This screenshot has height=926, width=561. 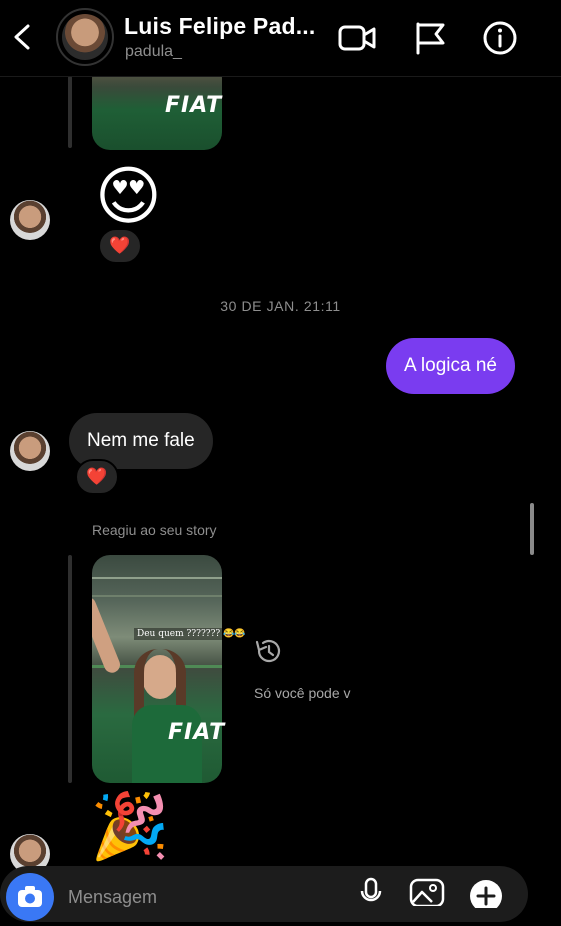 What do you see at coordinates (130, 826) in the screenshot?
I see `emoji-message-party-popper: 🎉` at bounding box center [130, 826].